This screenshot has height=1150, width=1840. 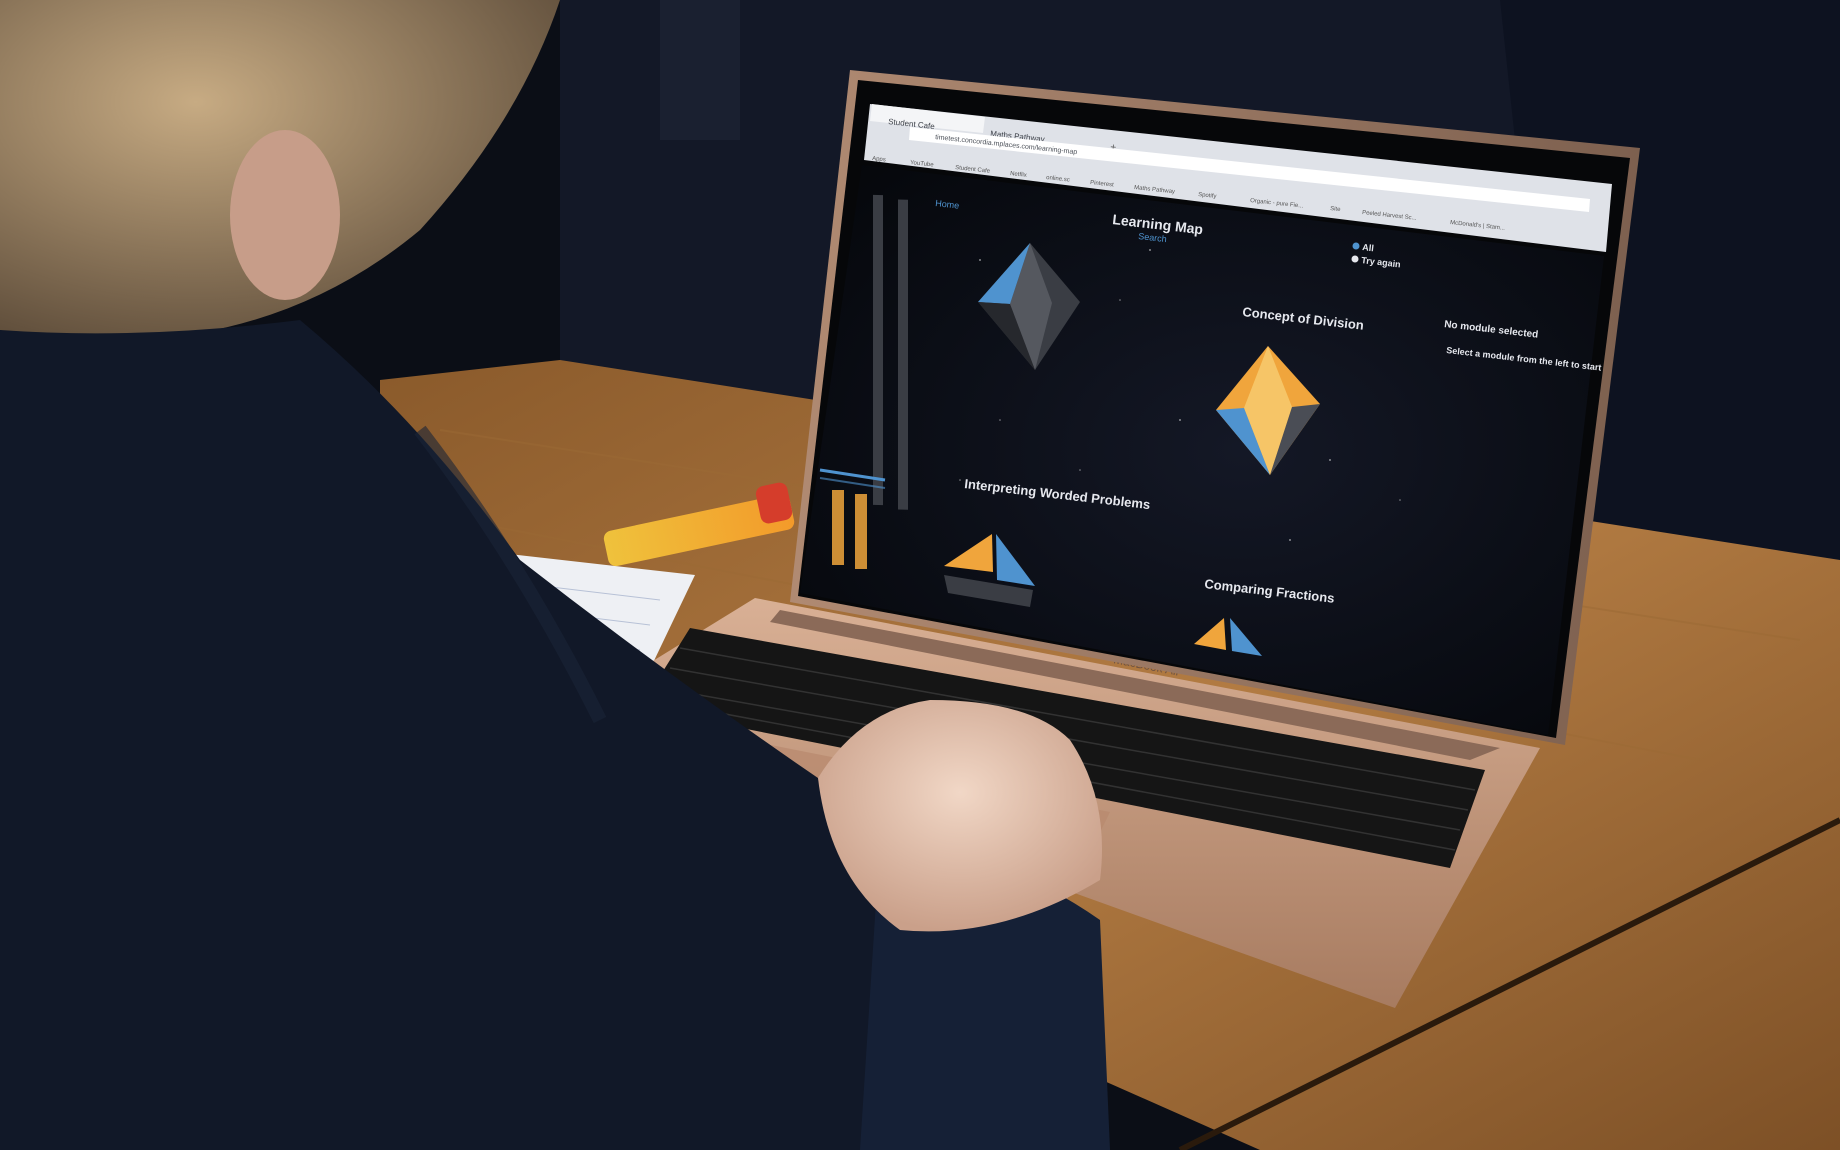 What do you see at coordinates (285, 215) in the screenshot?
I see `ear` at bounding box center [285, 215].